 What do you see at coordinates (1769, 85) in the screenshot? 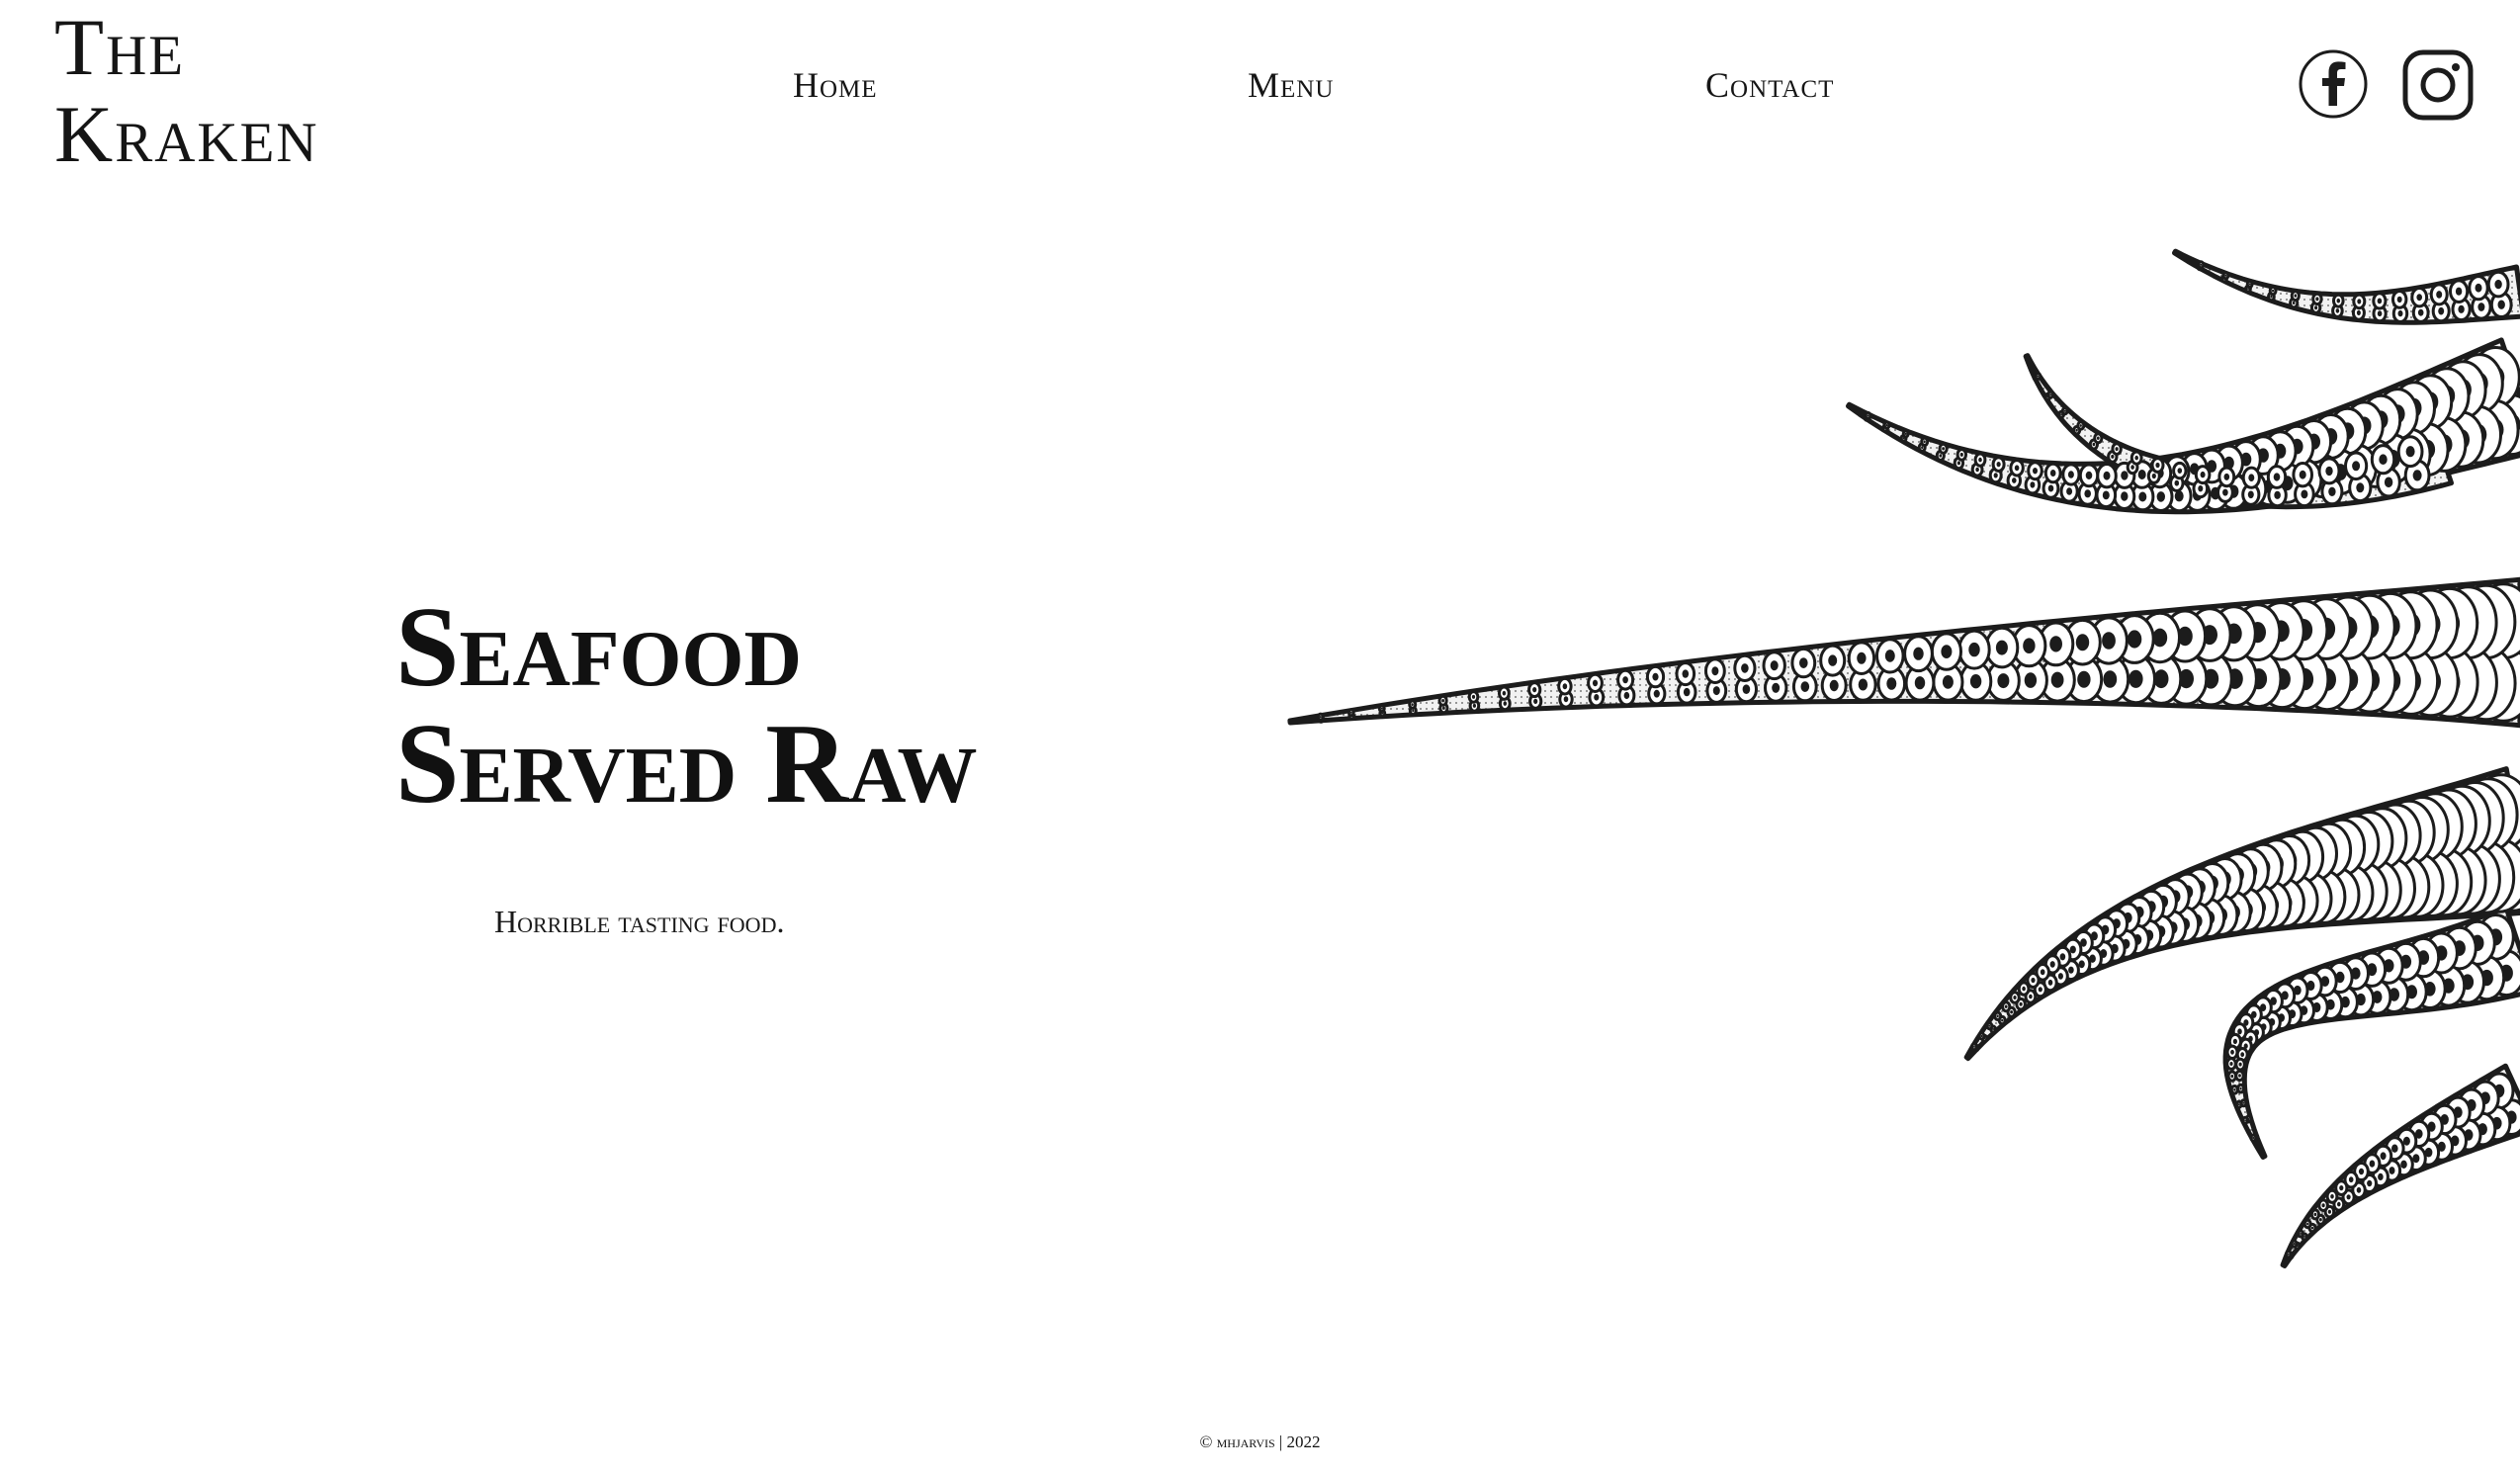
I see `nav-link-contact: Contact` at bounding box center [1769, 85].